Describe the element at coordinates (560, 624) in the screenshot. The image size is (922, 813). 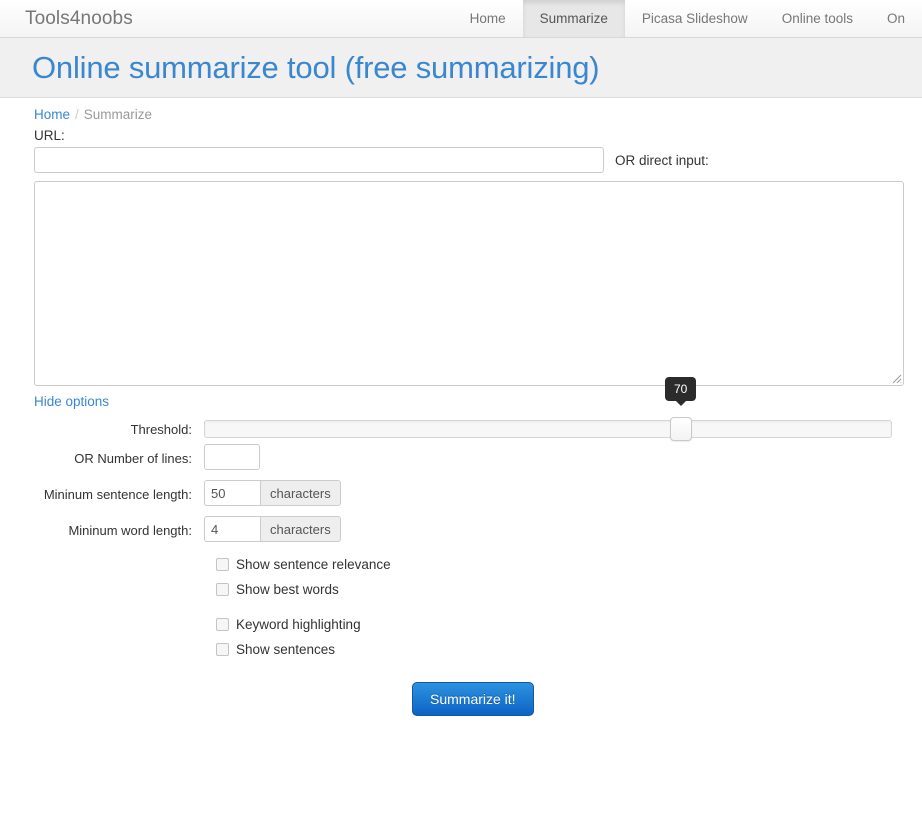
I see `checkbox-keyword-highlighting: Keyword highlighting` at that location.